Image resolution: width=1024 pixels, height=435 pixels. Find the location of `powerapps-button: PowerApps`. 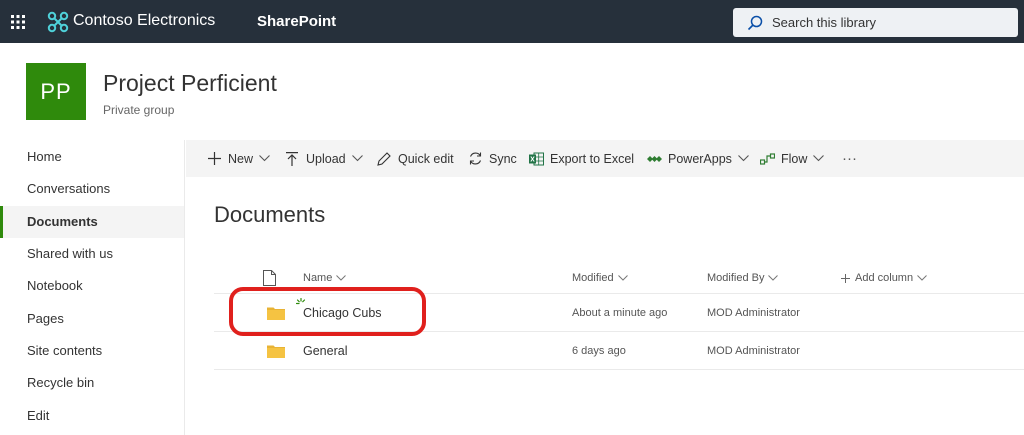

powerapps-button: PowerApps is located at coordinates (697, 158).